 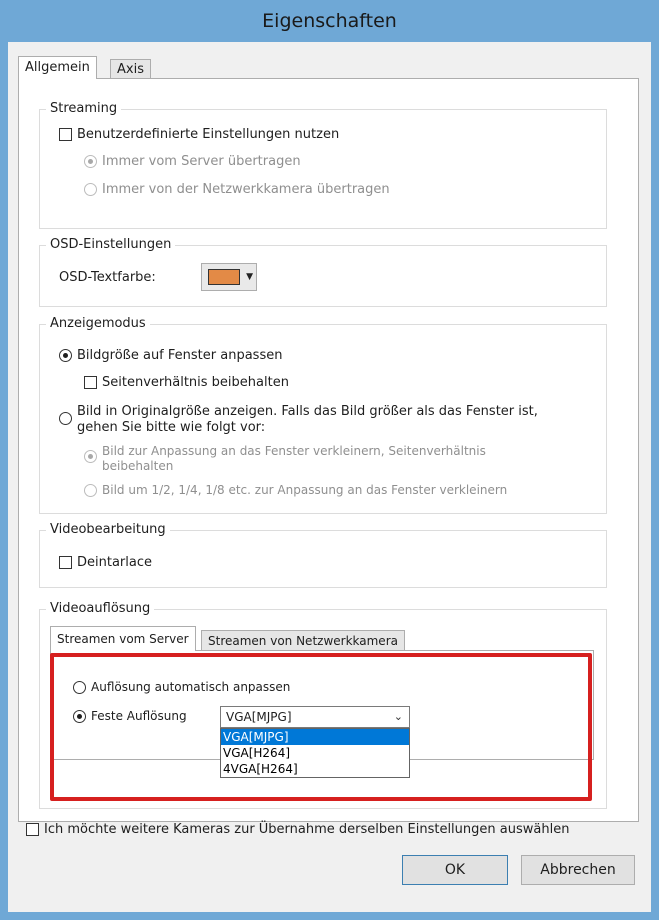 I want to click on custom-settings-label: Benutzerdefinierte Einstellungen nutzen, so click(x=208, y=134).